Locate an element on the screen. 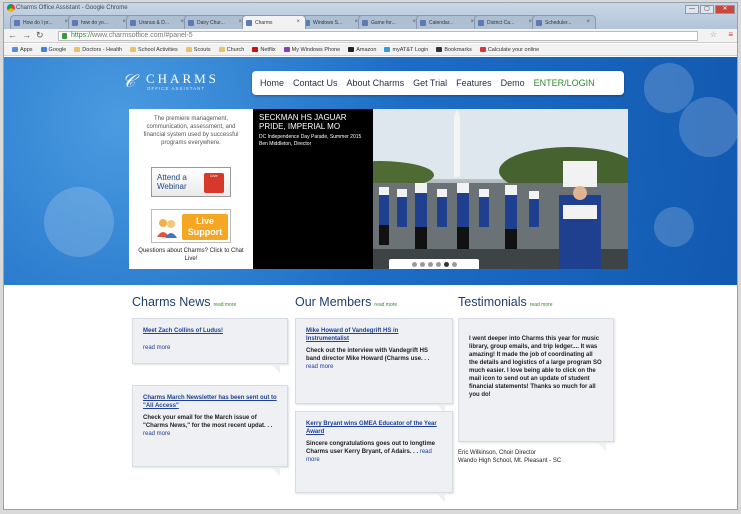  news-article-link: Meet Zach Collins of Ludus! is located at coordinates (210, 331).